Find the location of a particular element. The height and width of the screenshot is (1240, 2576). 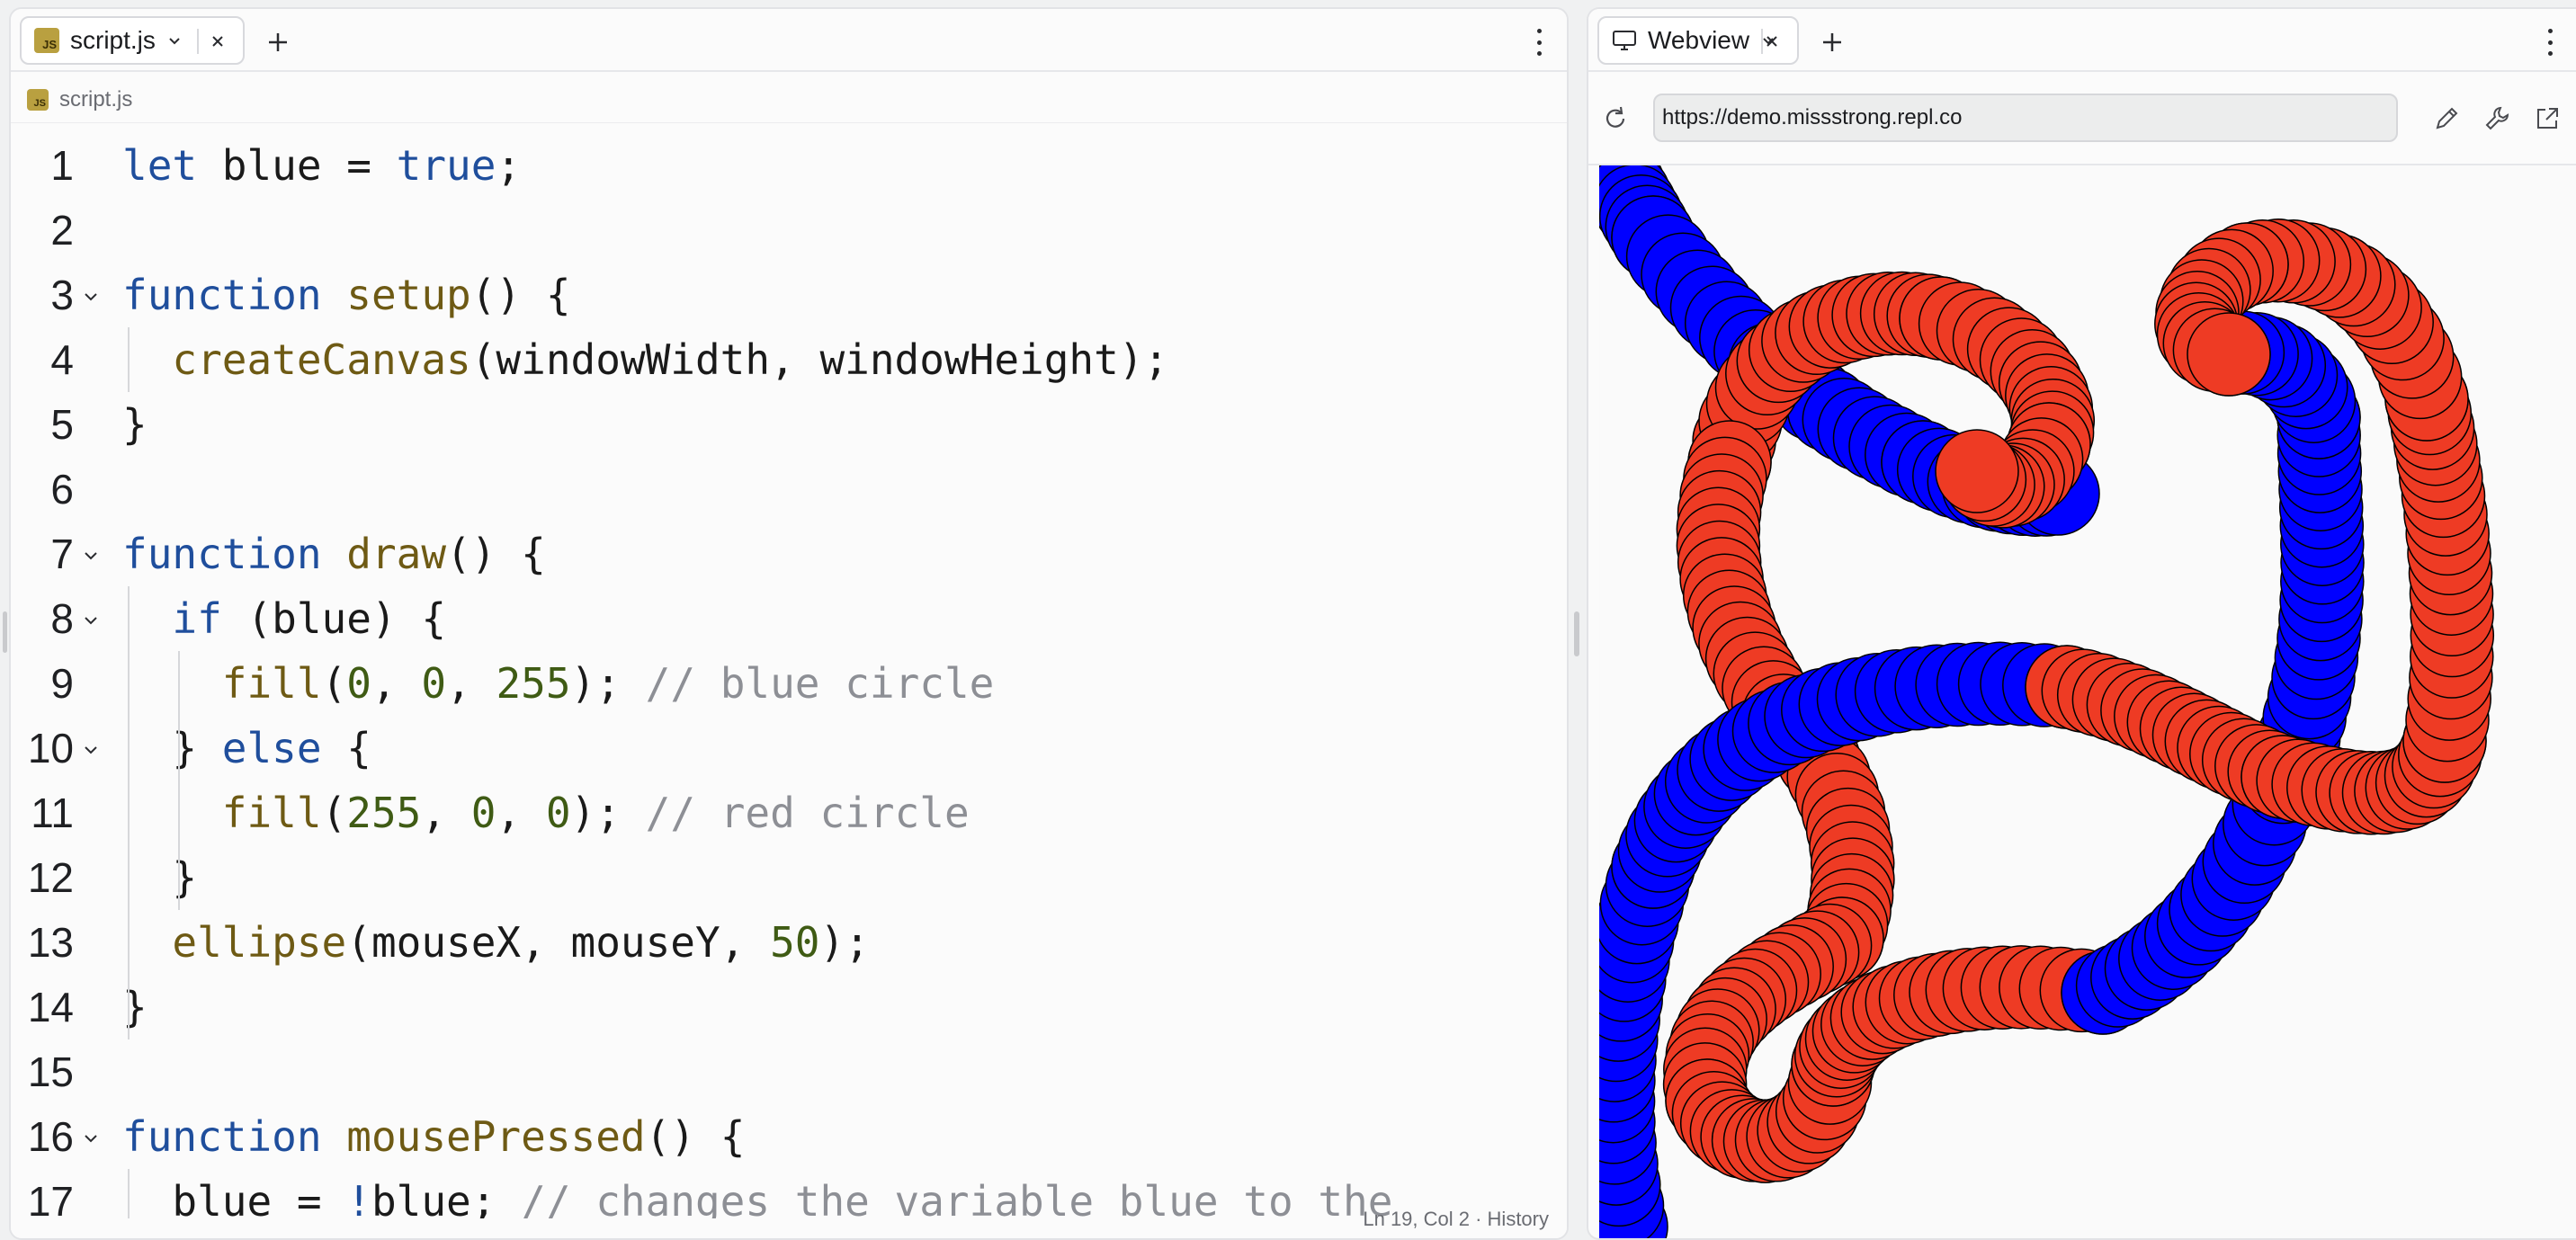

code-token: true is located at coordinates (446, 165).